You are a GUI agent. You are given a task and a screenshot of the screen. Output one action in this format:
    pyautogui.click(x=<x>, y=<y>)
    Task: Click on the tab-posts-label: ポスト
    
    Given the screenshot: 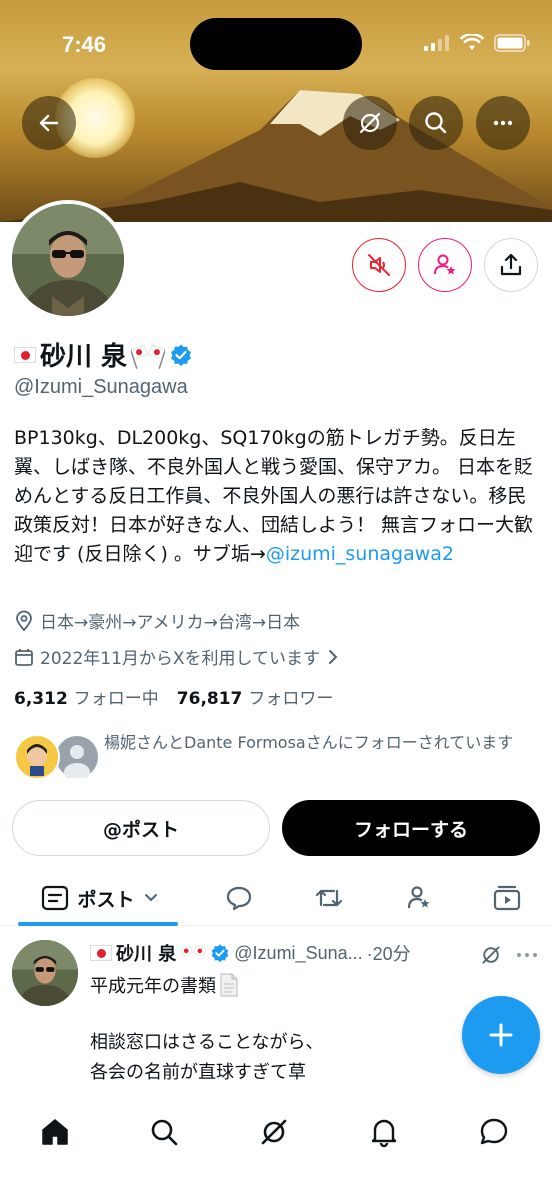 What is the action you would take?
    pyautogui.click(x=106, y=899)
    